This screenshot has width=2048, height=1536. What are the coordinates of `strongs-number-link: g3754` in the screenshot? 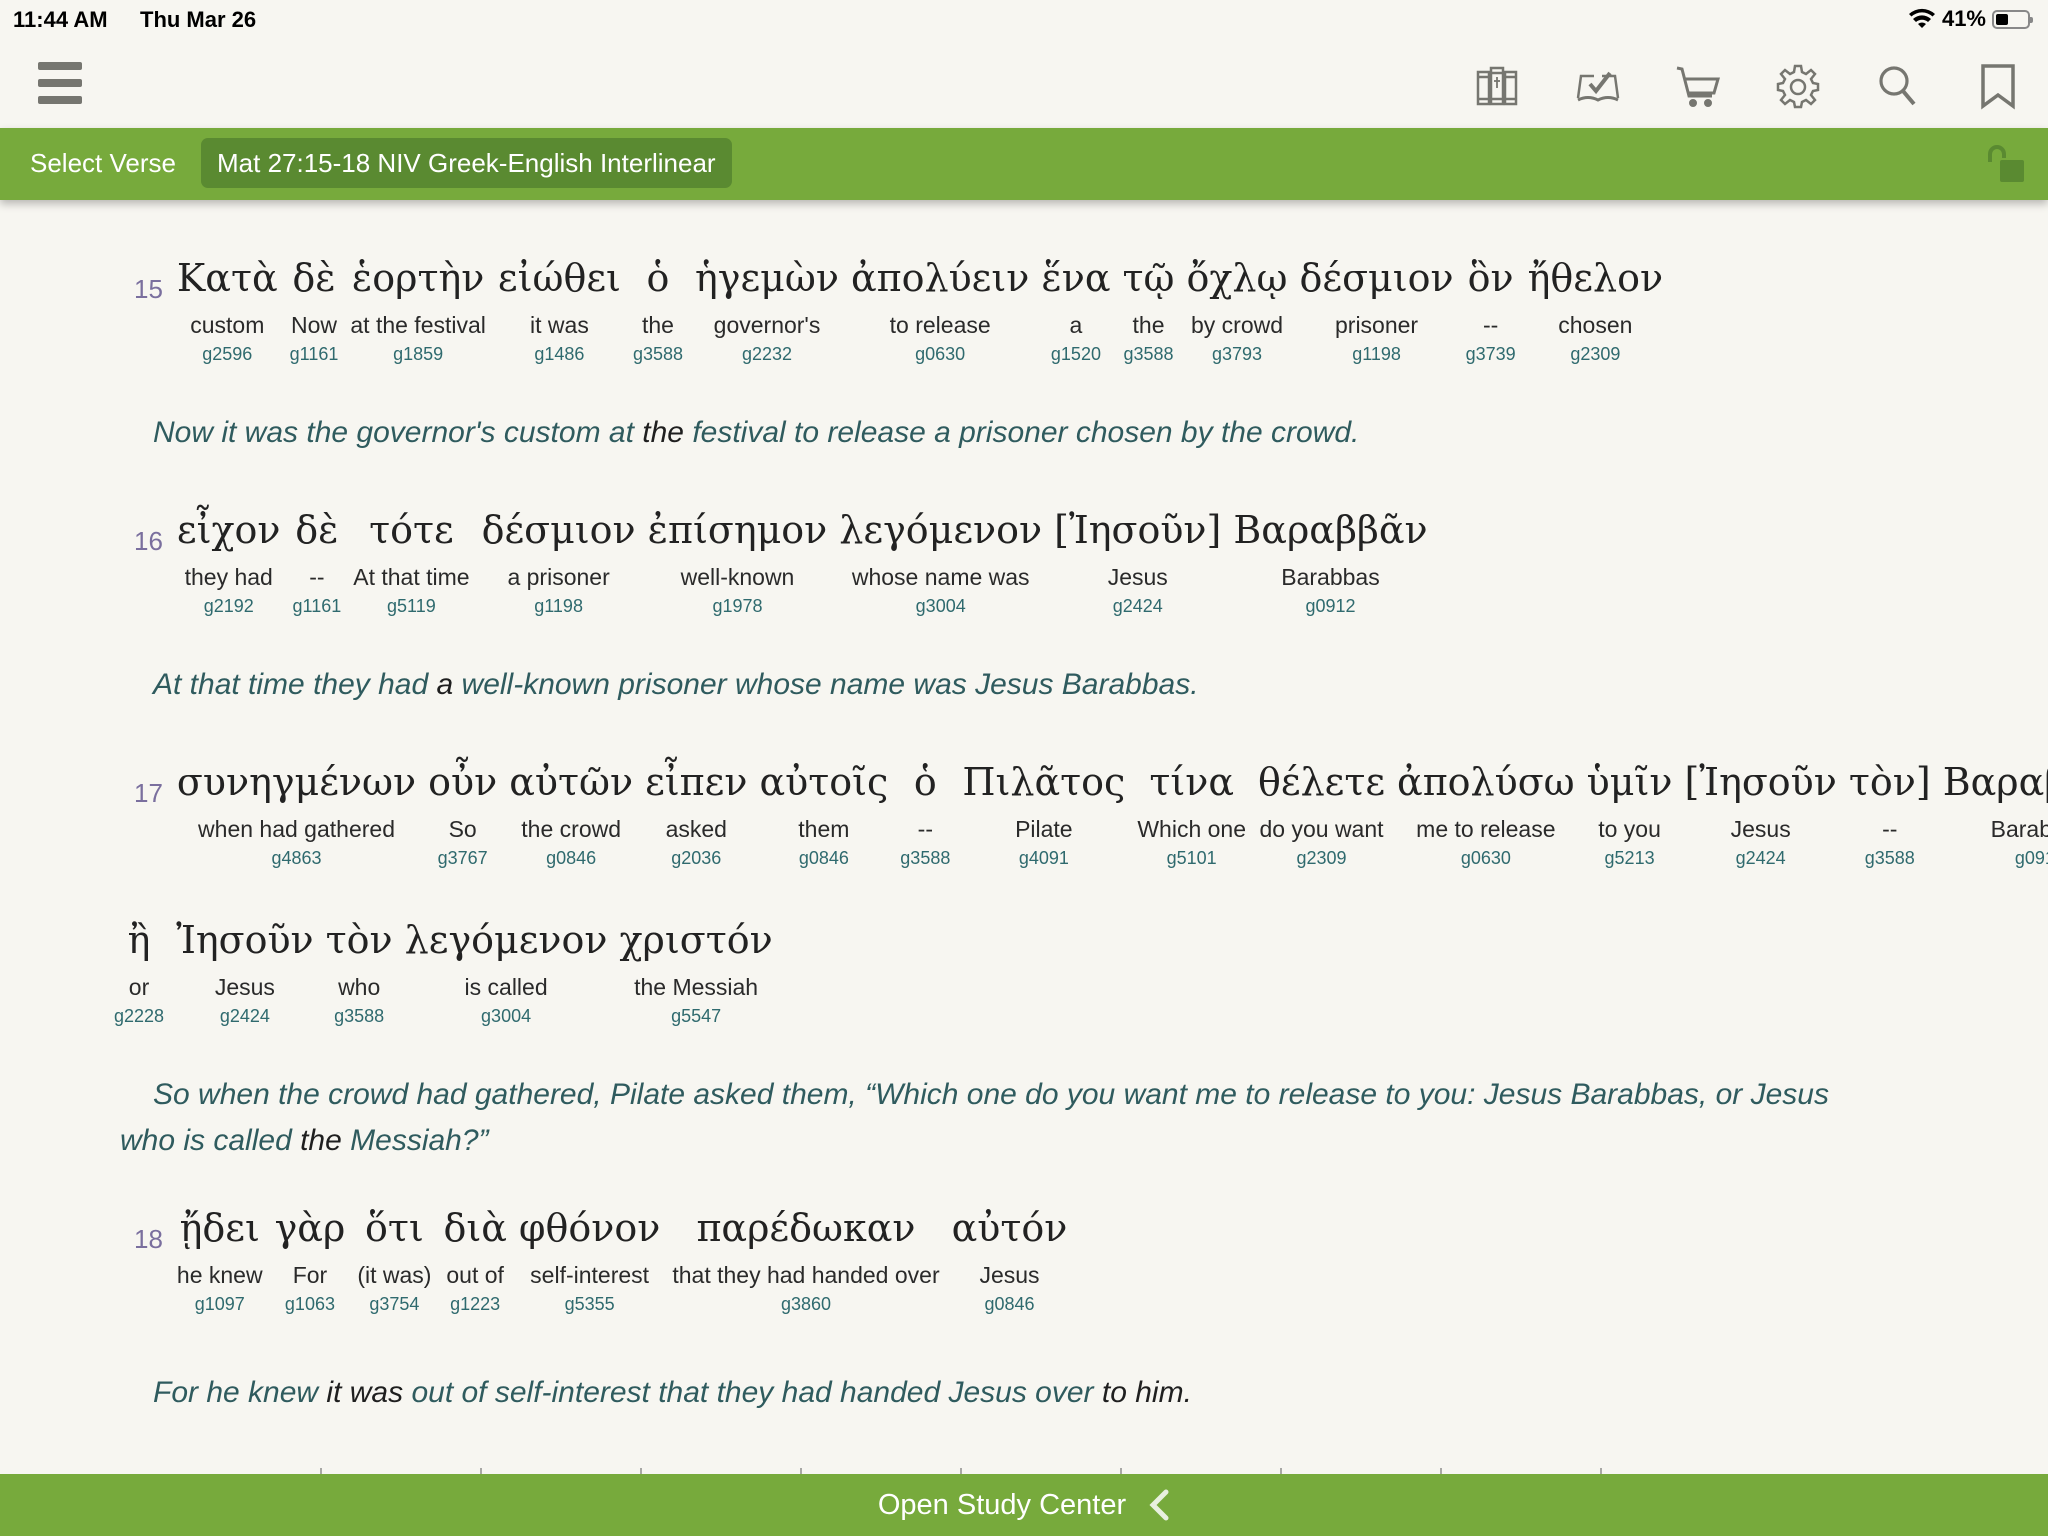 It's located at (394, 1304).